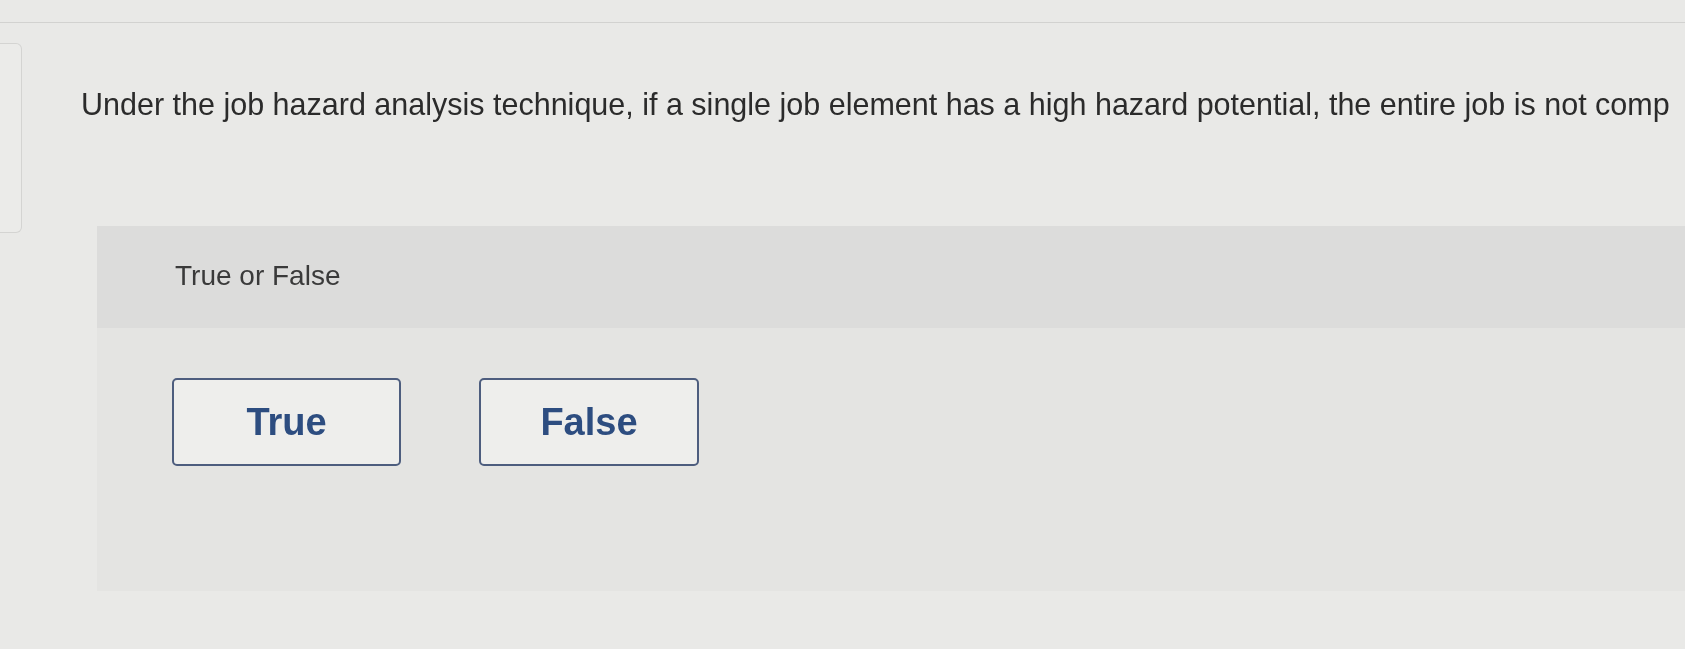 The image size is (1685, 649). What do you see at coordinates (875, 104) in the screenshot?
I see `question-text: Under the job hazard analysis technique, if a single job element has a high hazard potential, the entire job is not comp` at bounding box center [875, 104].